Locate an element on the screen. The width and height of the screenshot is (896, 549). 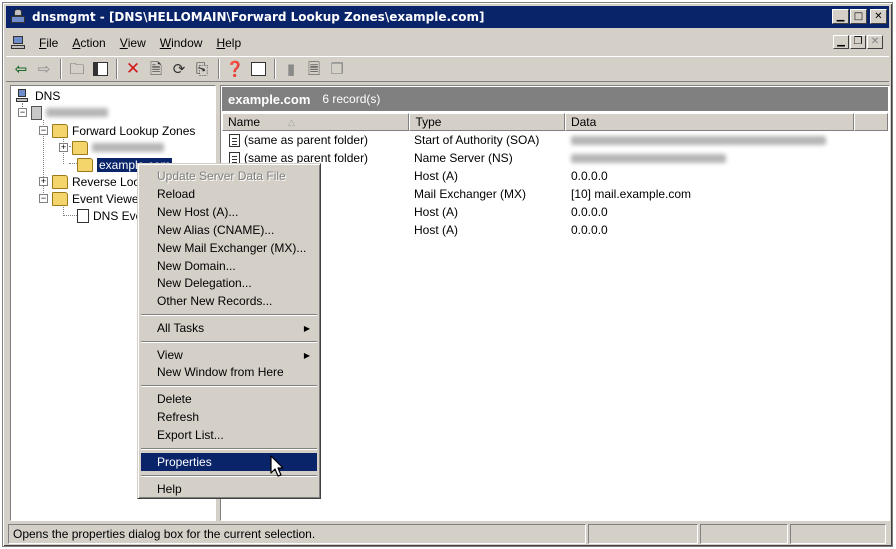
close-icon: ✕ is located at coordinates (875, 41).